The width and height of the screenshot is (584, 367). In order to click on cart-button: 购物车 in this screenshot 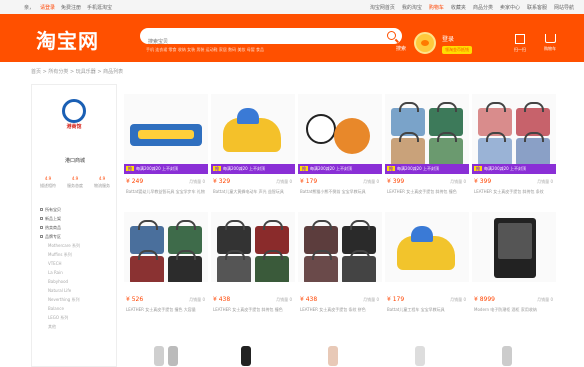, I will do `click(550, 43)`.